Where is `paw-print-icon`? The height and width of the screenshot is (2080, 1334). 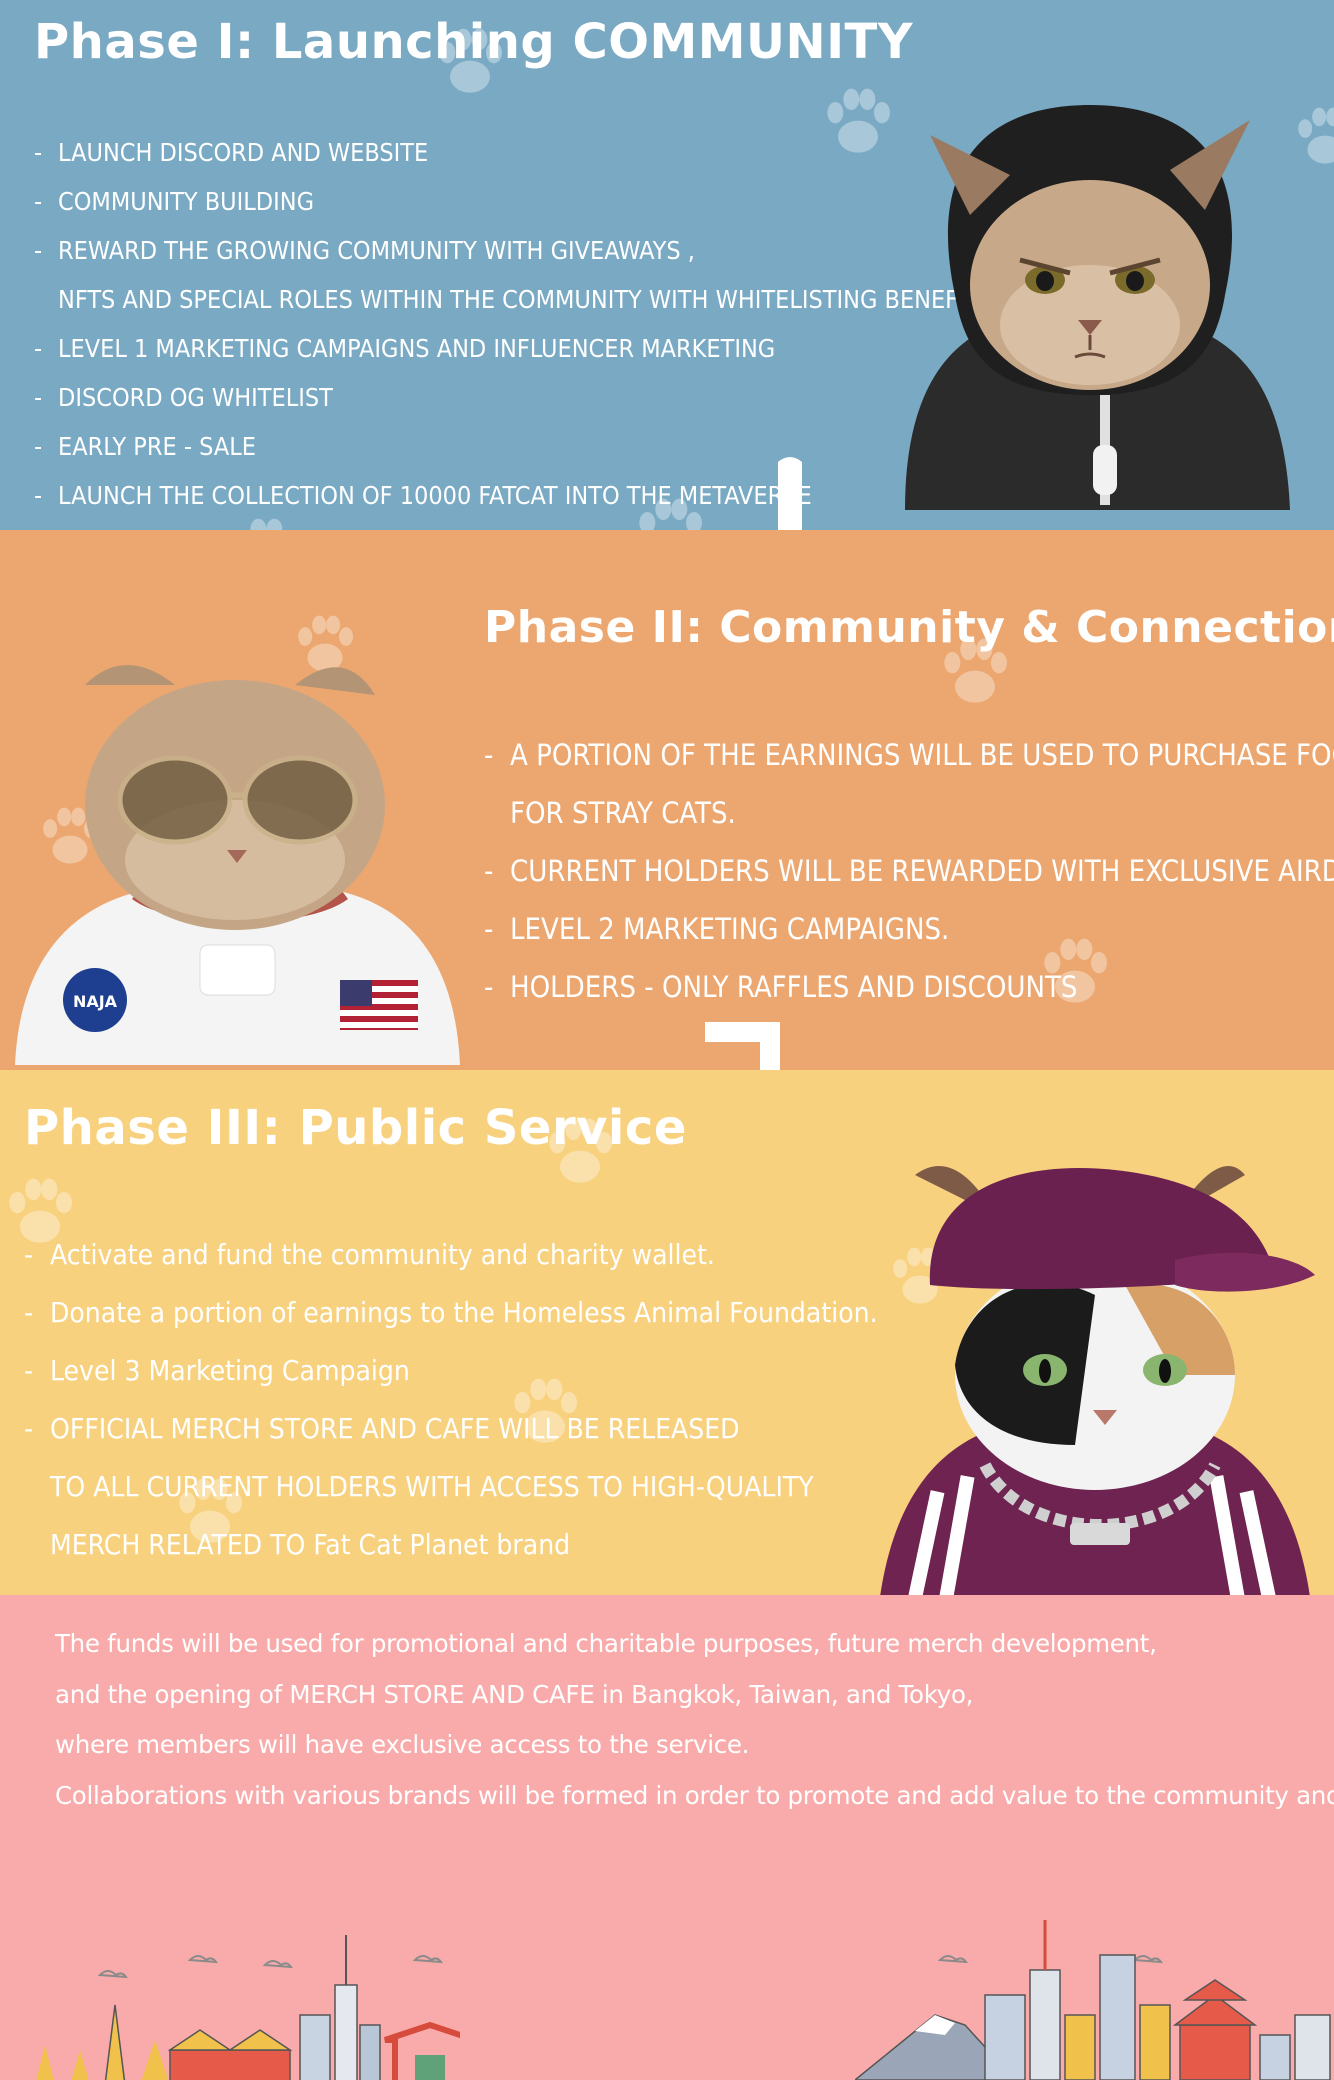 paw-print-icon is located at coordinates (1316, 135).